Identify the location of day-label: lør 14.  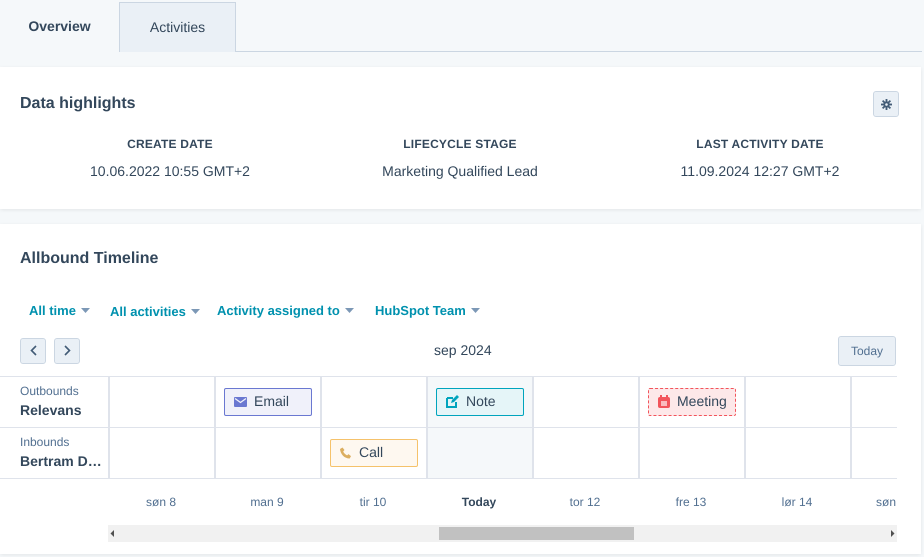
(797, 502).